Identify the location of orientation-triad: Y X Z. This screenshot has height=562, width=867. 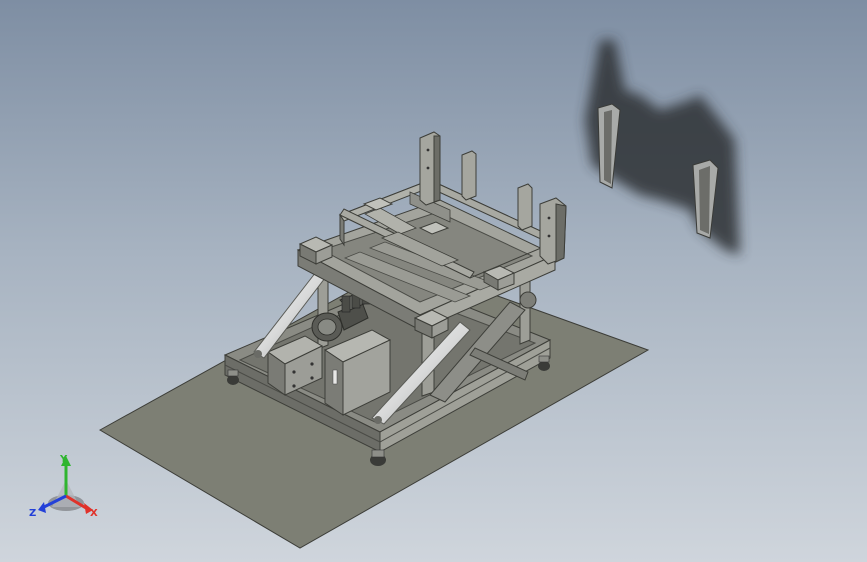
(63, 486).